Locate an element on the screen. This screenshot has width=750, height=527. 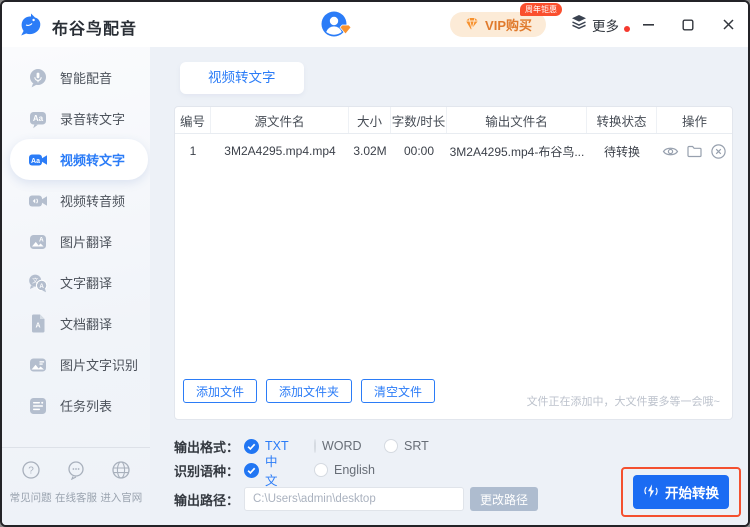
title-bar: 布谷鸟配音 VIP购买 周年钜惠 更多 is located at coordinates (375, 24).